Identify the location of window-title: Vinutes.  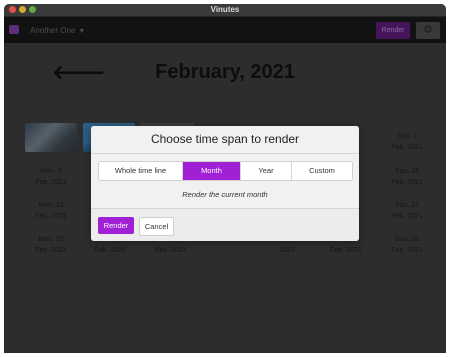
(225, 9).